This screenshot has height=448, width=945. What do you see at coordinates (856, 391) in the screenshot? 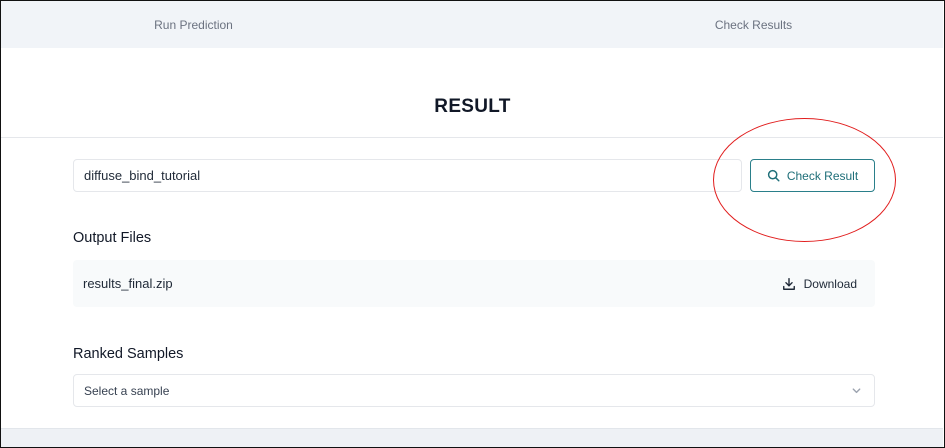
I see `chevron-down-icon` at bounding box center [856, 391].